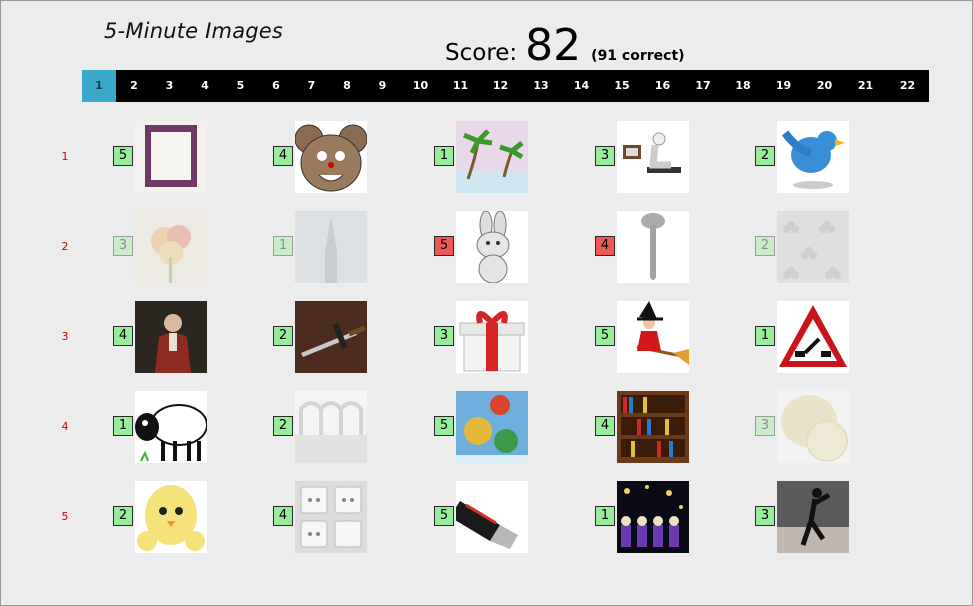 The height and width of the screenshot is (606, 973). Describe the element at coordinates (171, 247) in the screenshot. I see `flower-icon` at that location.